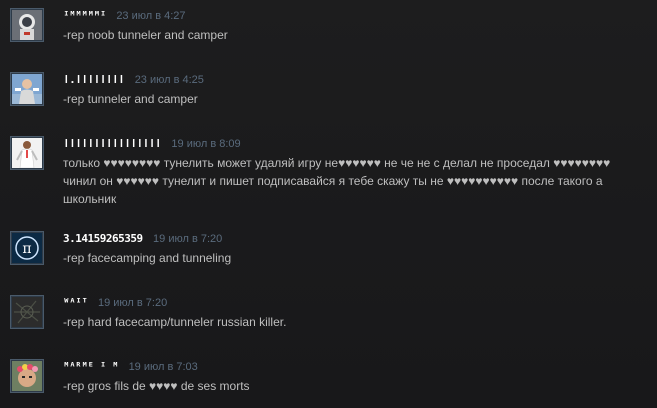  What do you see at coordinates (112, 144) in the screenshot?
I see `comment-author: ǀǀǀǀǀǀǀǀǀǀǀǀǀǀǀǀ` at bounding box center [112, 144].